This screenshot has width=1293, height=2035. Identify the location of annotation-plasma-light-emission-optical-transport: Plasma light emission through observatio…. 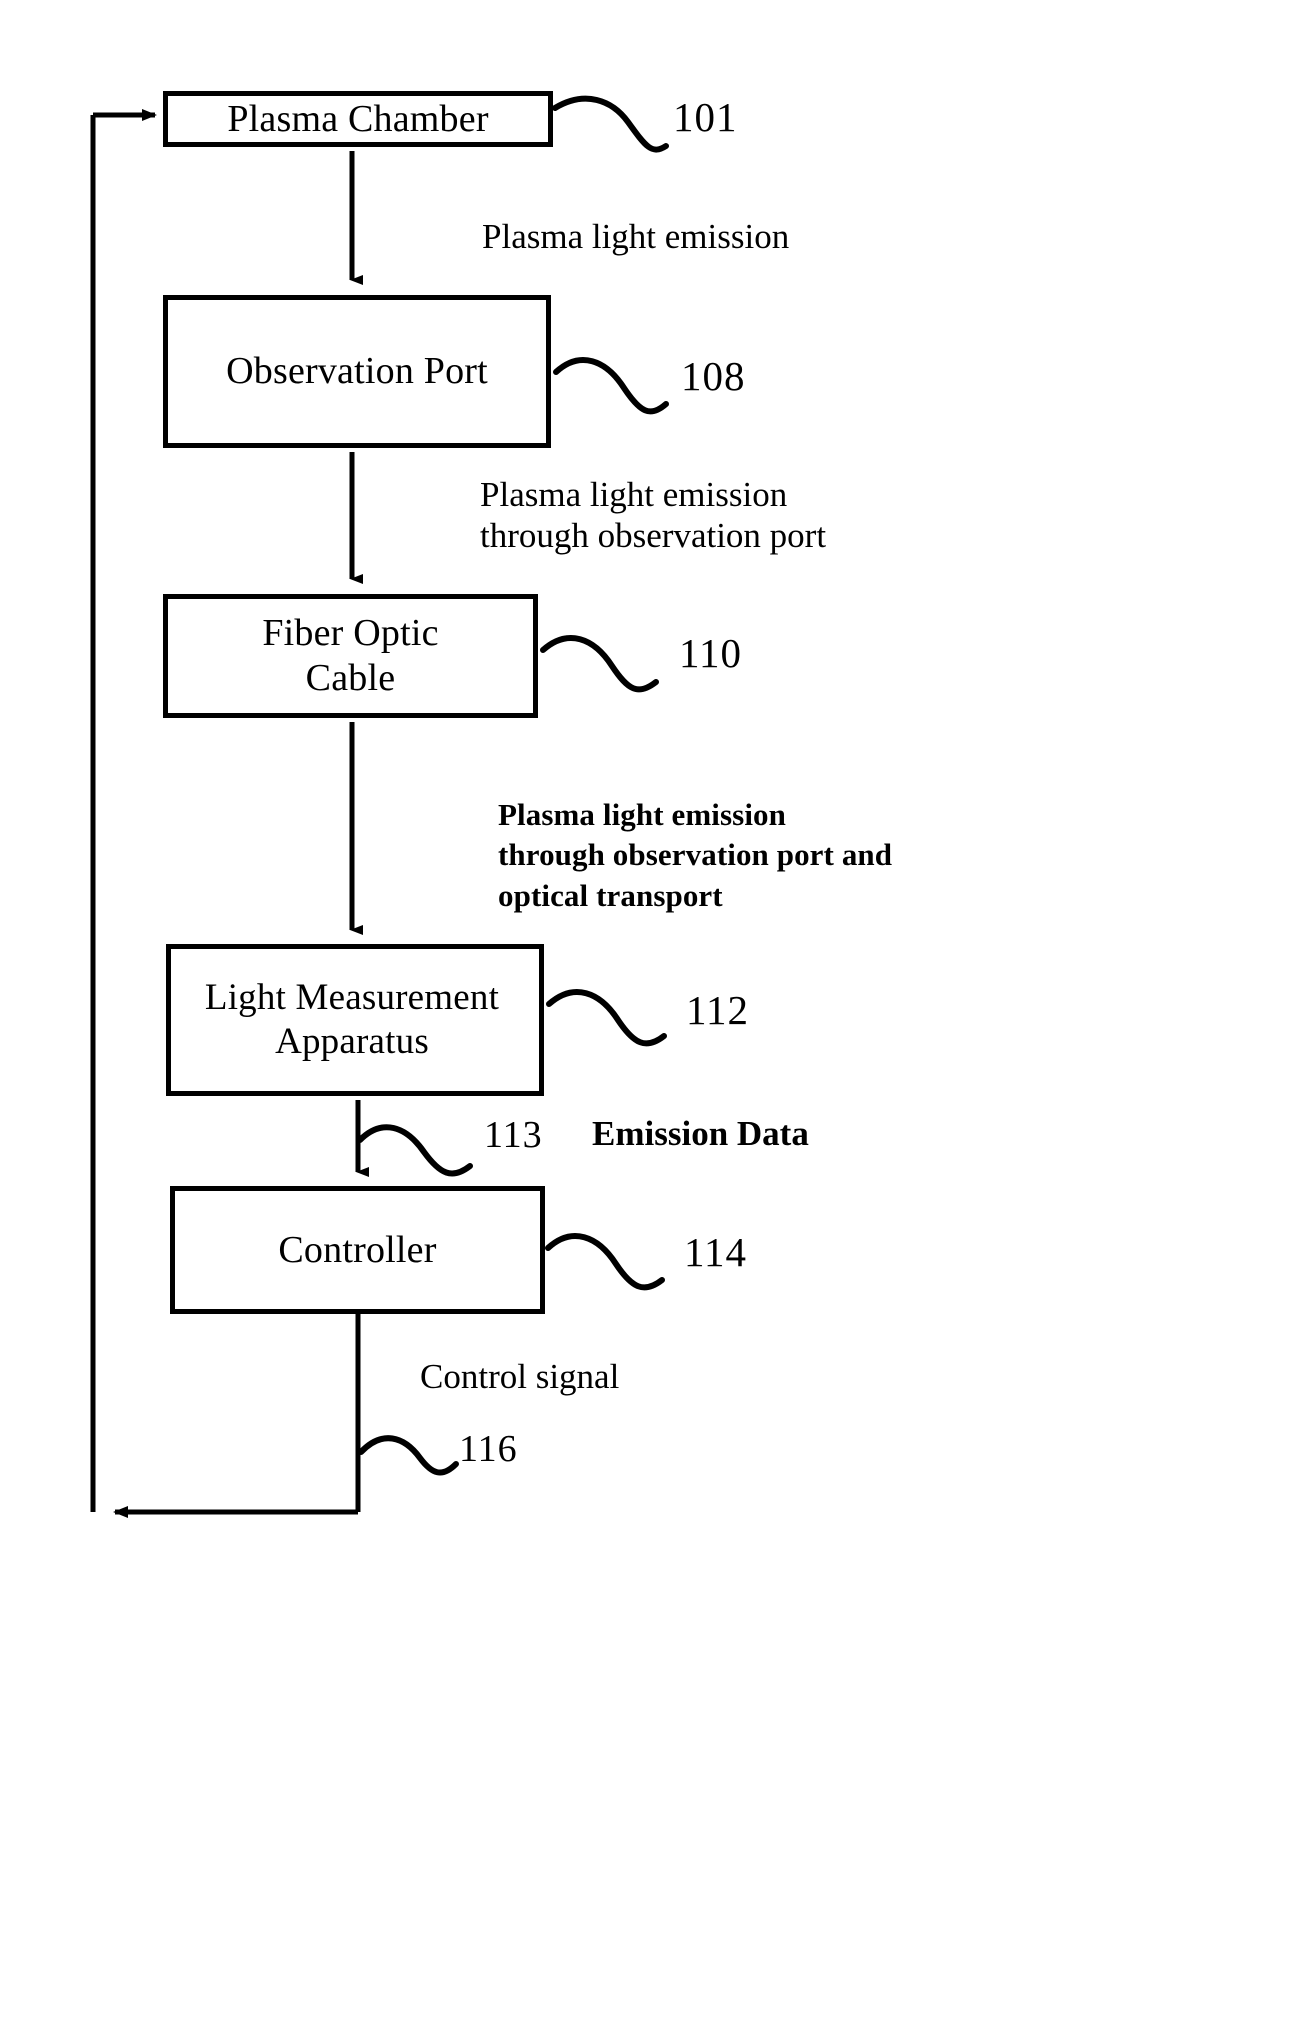
(695, 855).